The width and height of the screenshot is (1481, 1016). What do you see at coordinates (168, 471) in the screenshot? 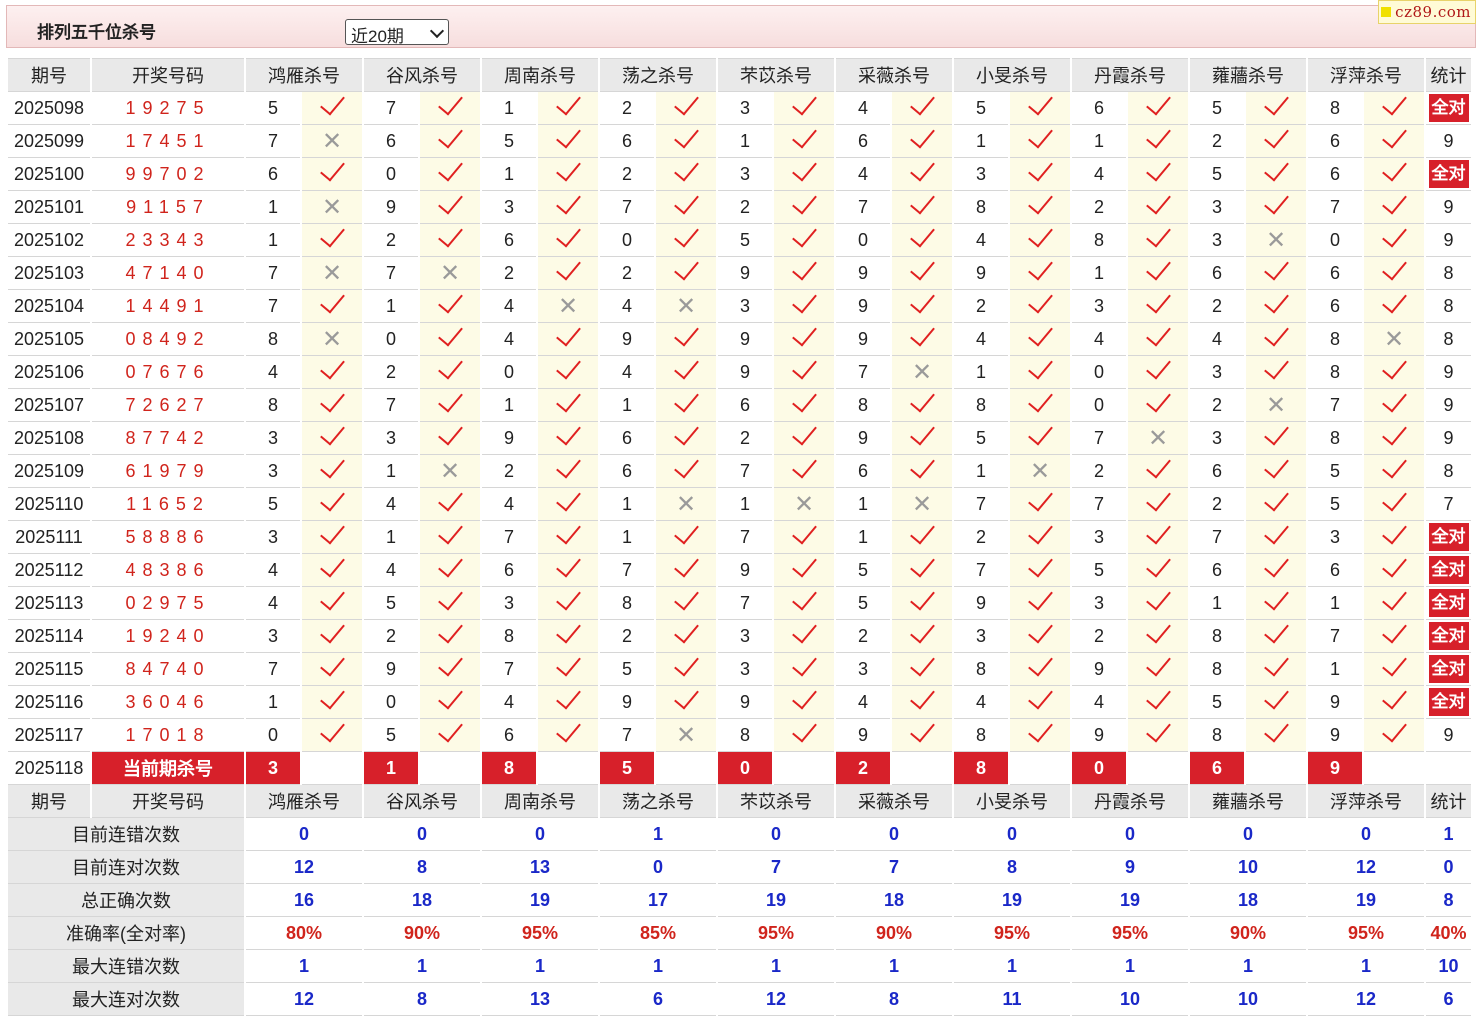
I see `draw-number-cell: 61979` at bounding box center [168, 471].